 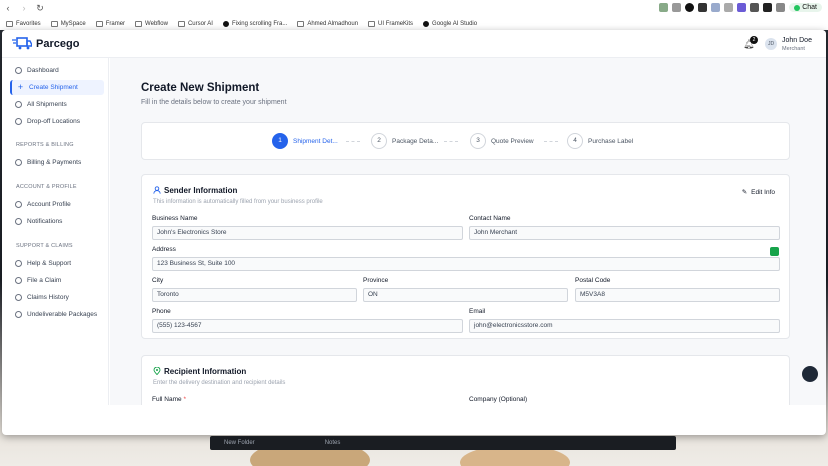 I want to click on business-name-field: John's Electronics Store, so click(x=307, y=233).